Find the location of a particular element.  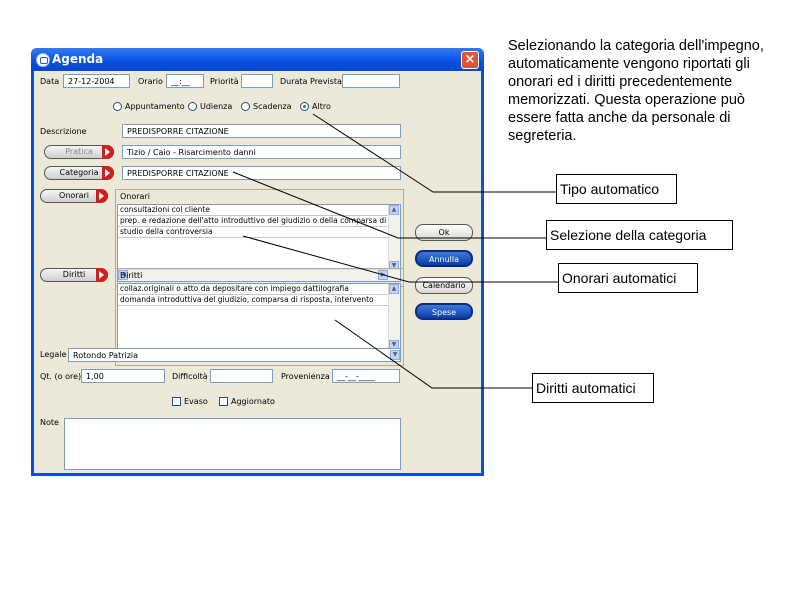

callout-onorari-automatici: Onorari automatici is located at coordinates (628, 278).